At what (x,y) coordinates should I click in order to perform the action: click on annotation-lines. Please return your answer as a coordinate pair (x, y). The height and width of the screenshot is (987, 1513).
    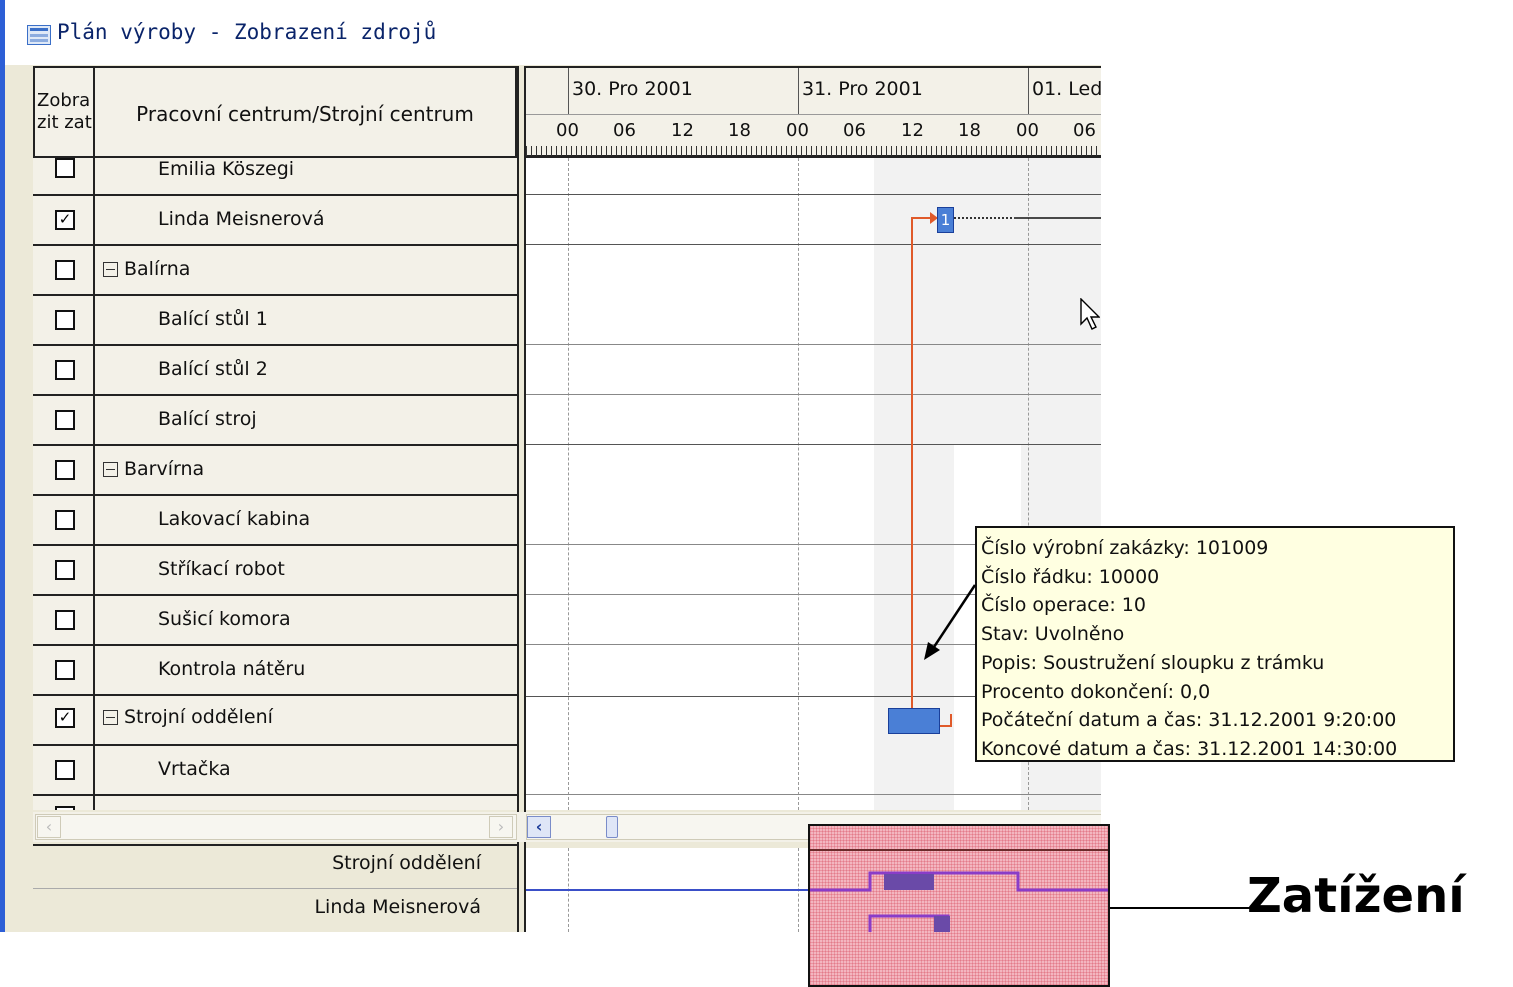
    Looking at the image, I should click on (1092, 746).